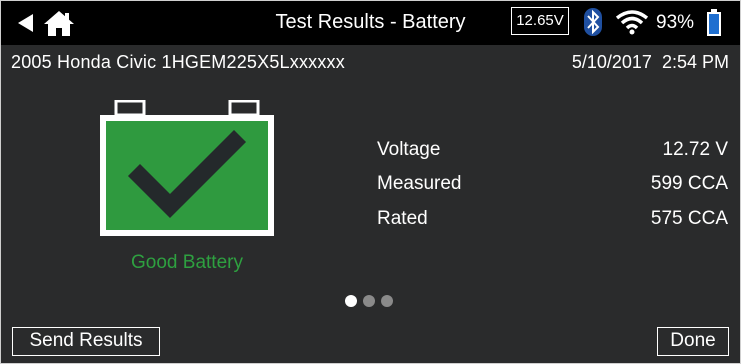 This screenshot has width=741, height=364. I want to click on metric-label-voltage: Voltage, so click(409, 149).